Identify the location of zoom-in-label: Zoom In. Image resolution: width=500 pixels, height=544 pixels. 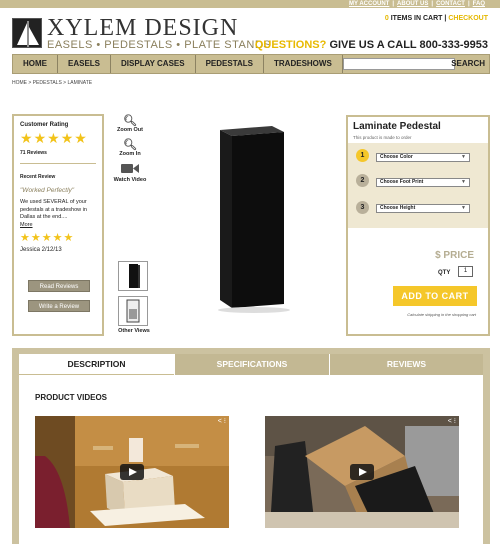
(130, 154).